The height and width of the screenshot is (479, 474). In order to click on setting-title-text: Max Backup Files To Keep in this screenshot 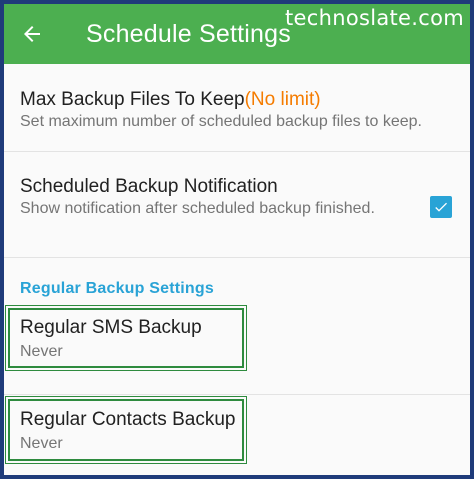, I will do `click(132, 99)`.